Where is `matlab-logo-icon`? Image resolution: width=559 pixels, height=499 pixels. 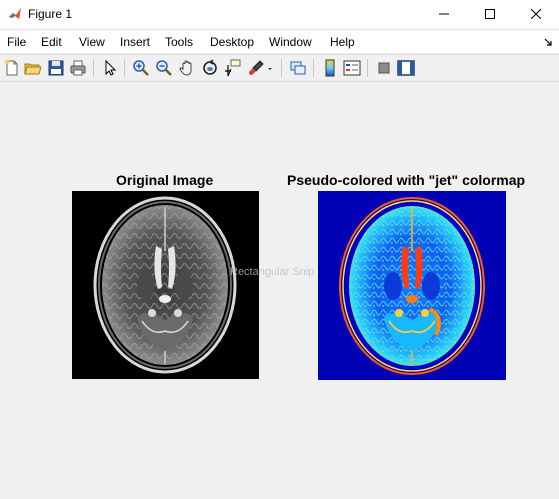
matlab-logo-icon is located at coordinates (15, 13).